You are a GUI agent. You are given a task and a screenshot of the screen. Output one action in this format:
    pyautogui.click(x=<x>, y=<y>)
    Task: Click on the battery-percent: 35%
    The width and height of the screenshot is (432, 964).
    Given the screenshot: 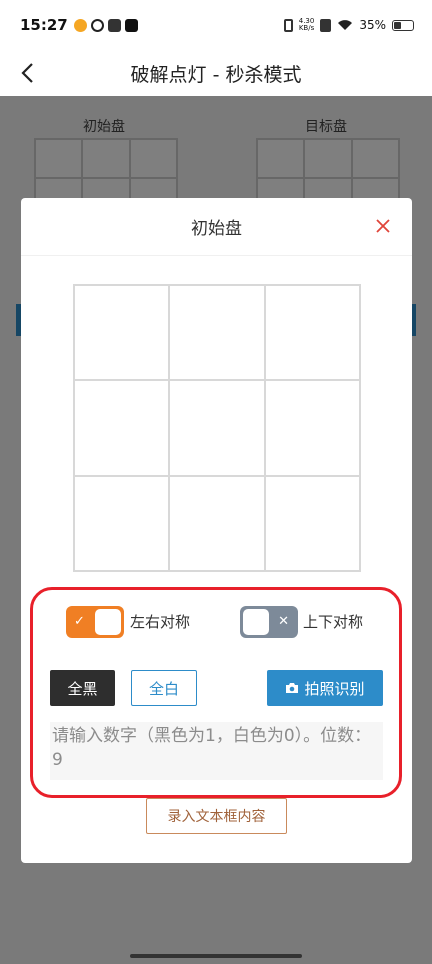 What is the action you would take?
    pyautogui.click(x=372, y=25)
    